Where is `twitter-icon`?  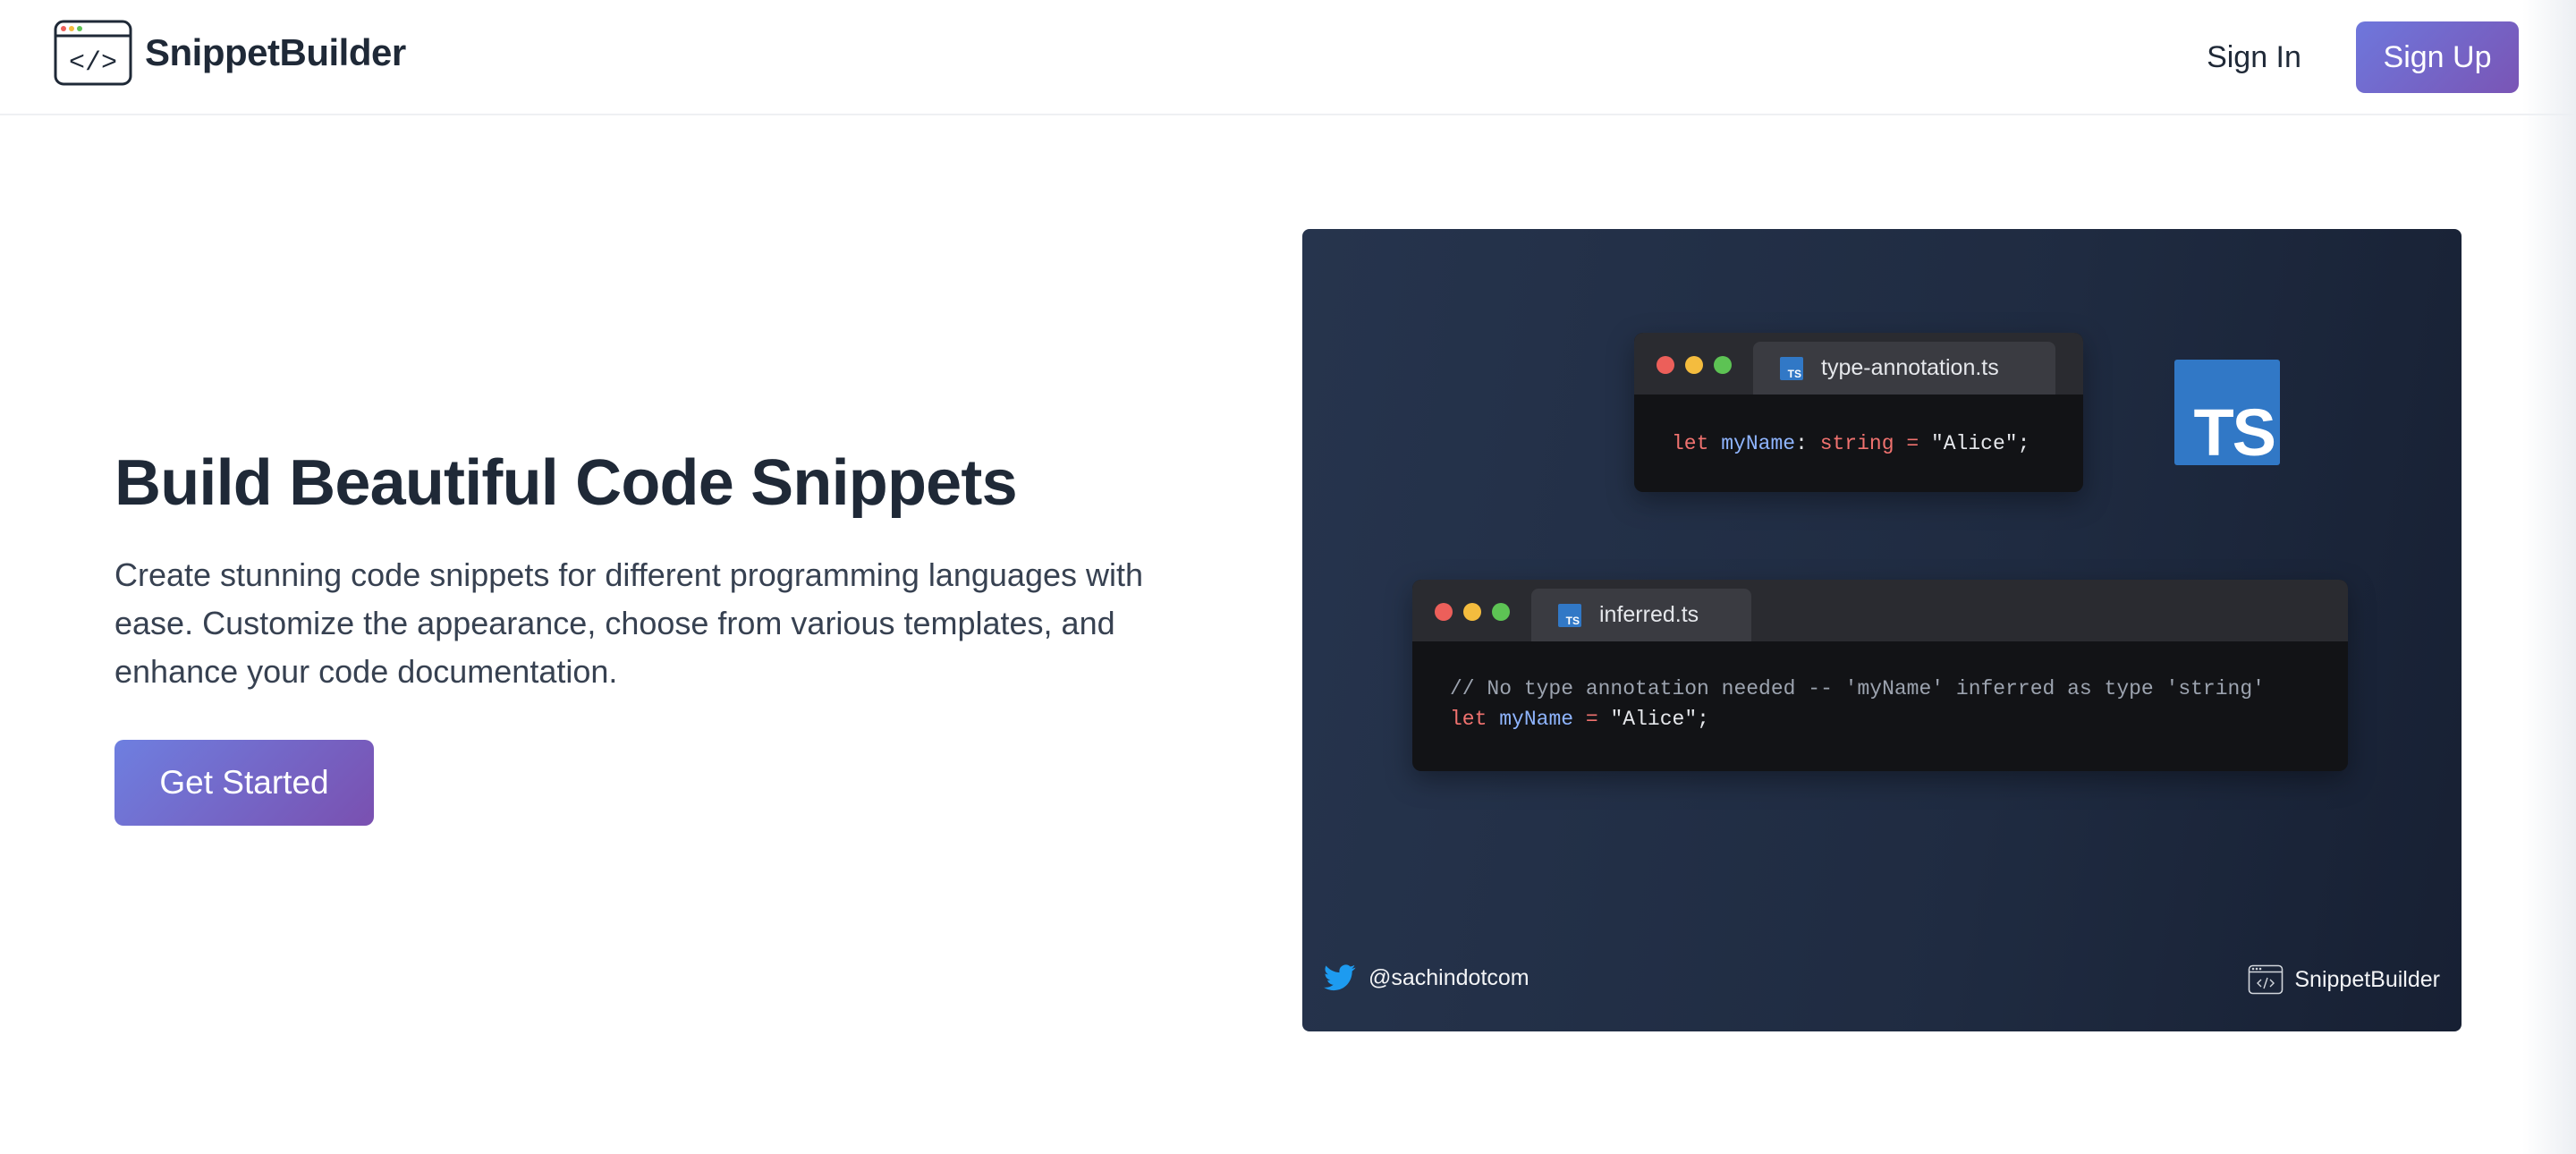 twitter-icon is located at coordinates (1340, 977).